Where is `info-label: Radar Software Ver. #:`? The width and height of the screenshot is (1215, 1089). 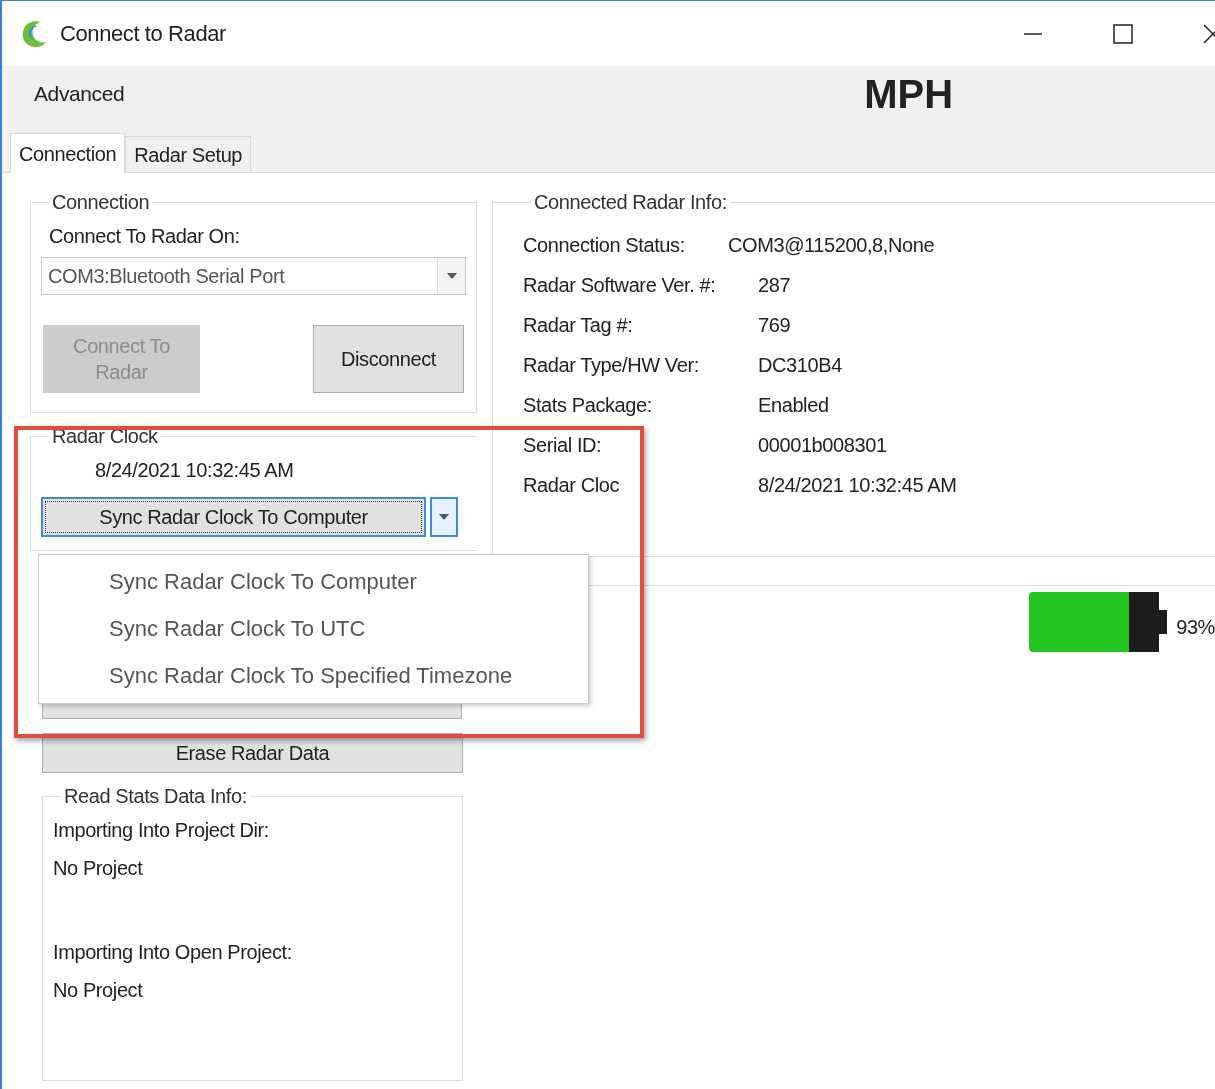
info-label: Radar Software Ver. #: is located at coordinates (620, 285).